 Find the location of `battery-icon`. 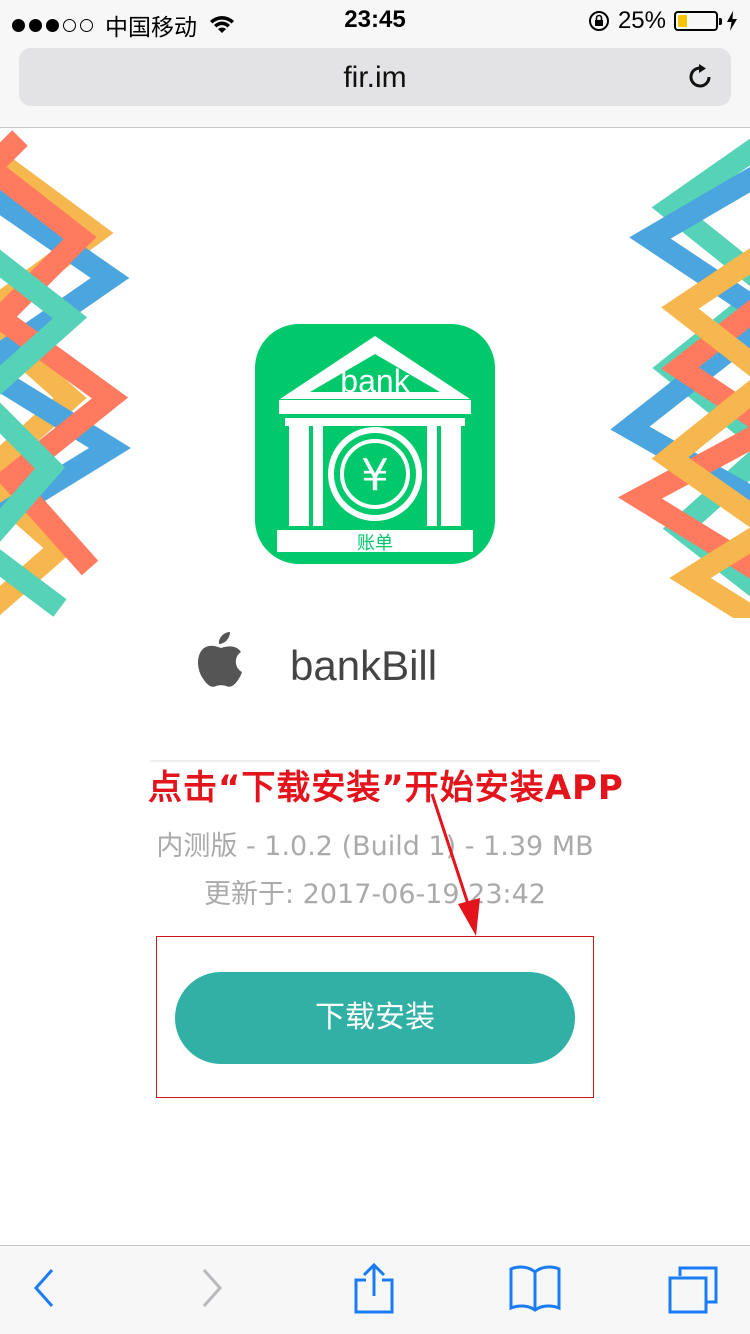

battery-icon is located at coordinates (698, 21).